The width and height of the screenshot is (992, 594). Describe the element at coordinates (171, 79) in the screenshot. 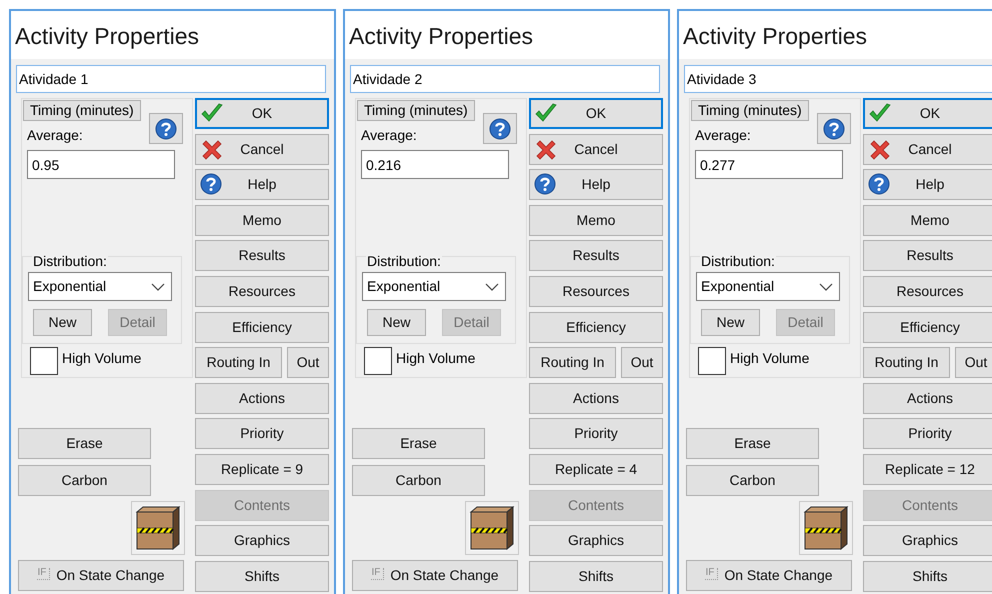

I see `name-field: Atividade 1` at that location.